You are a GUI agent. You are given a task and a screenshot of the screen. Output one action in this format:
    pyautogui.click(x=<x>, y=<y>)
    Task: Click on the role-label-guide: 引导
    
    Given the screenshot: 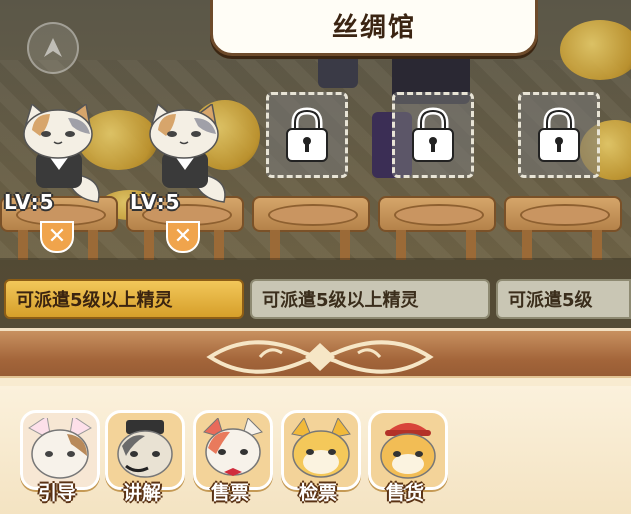 What is the action you would take?
    pyautogui.click(x=56, y=493)
    